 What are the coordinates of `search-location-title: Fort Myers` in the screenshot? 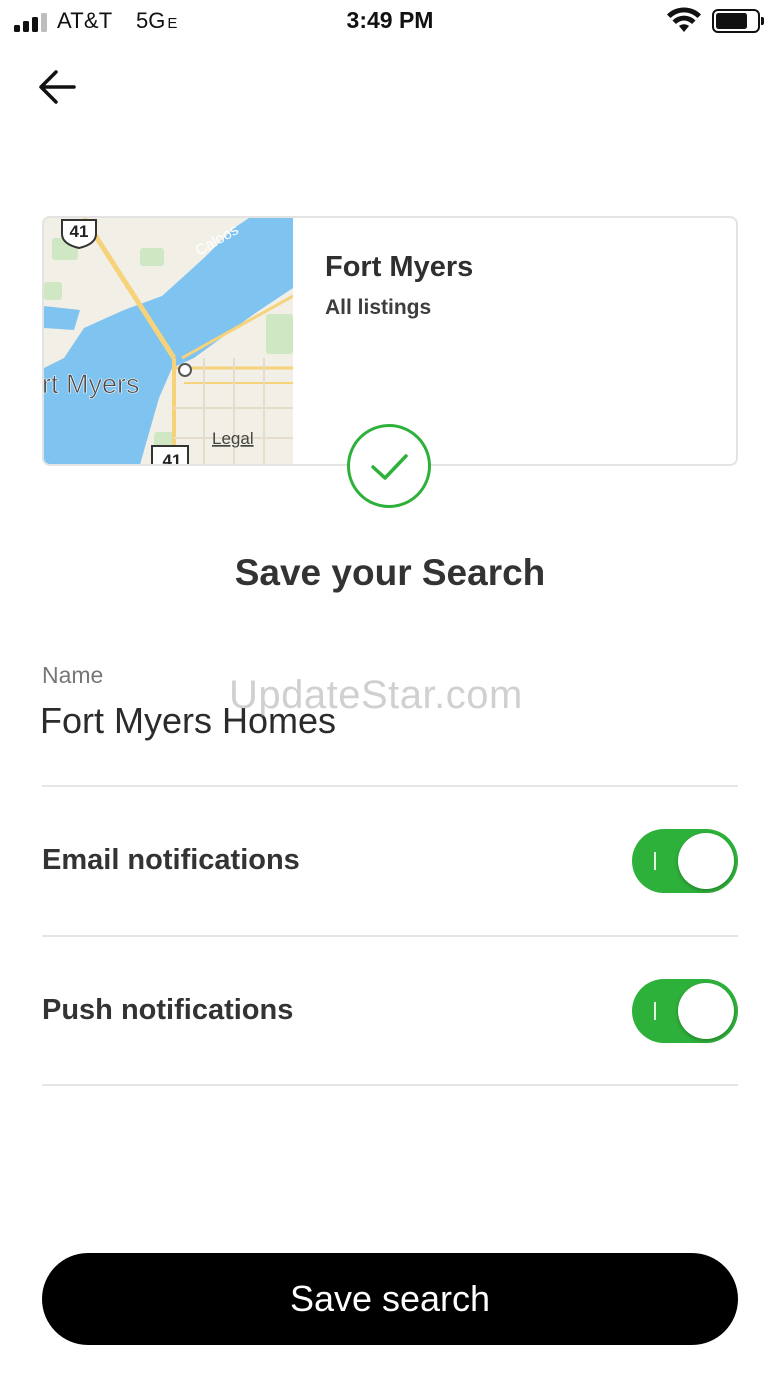 It's located at (399, 267).